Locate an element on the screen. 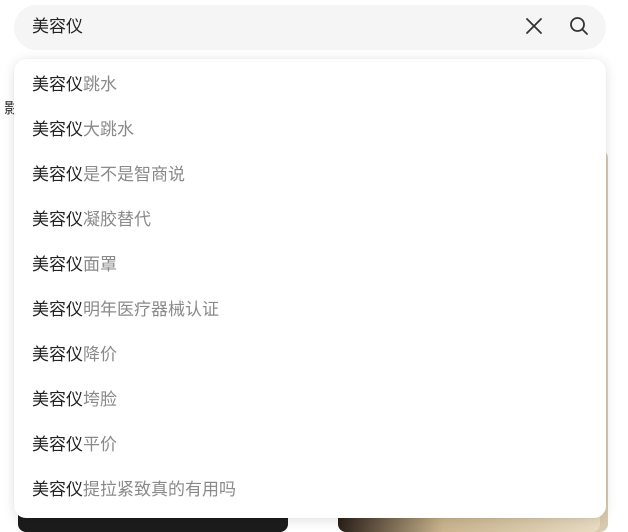  suggestion-completion: 平价 is located at coordinates (100, 445).